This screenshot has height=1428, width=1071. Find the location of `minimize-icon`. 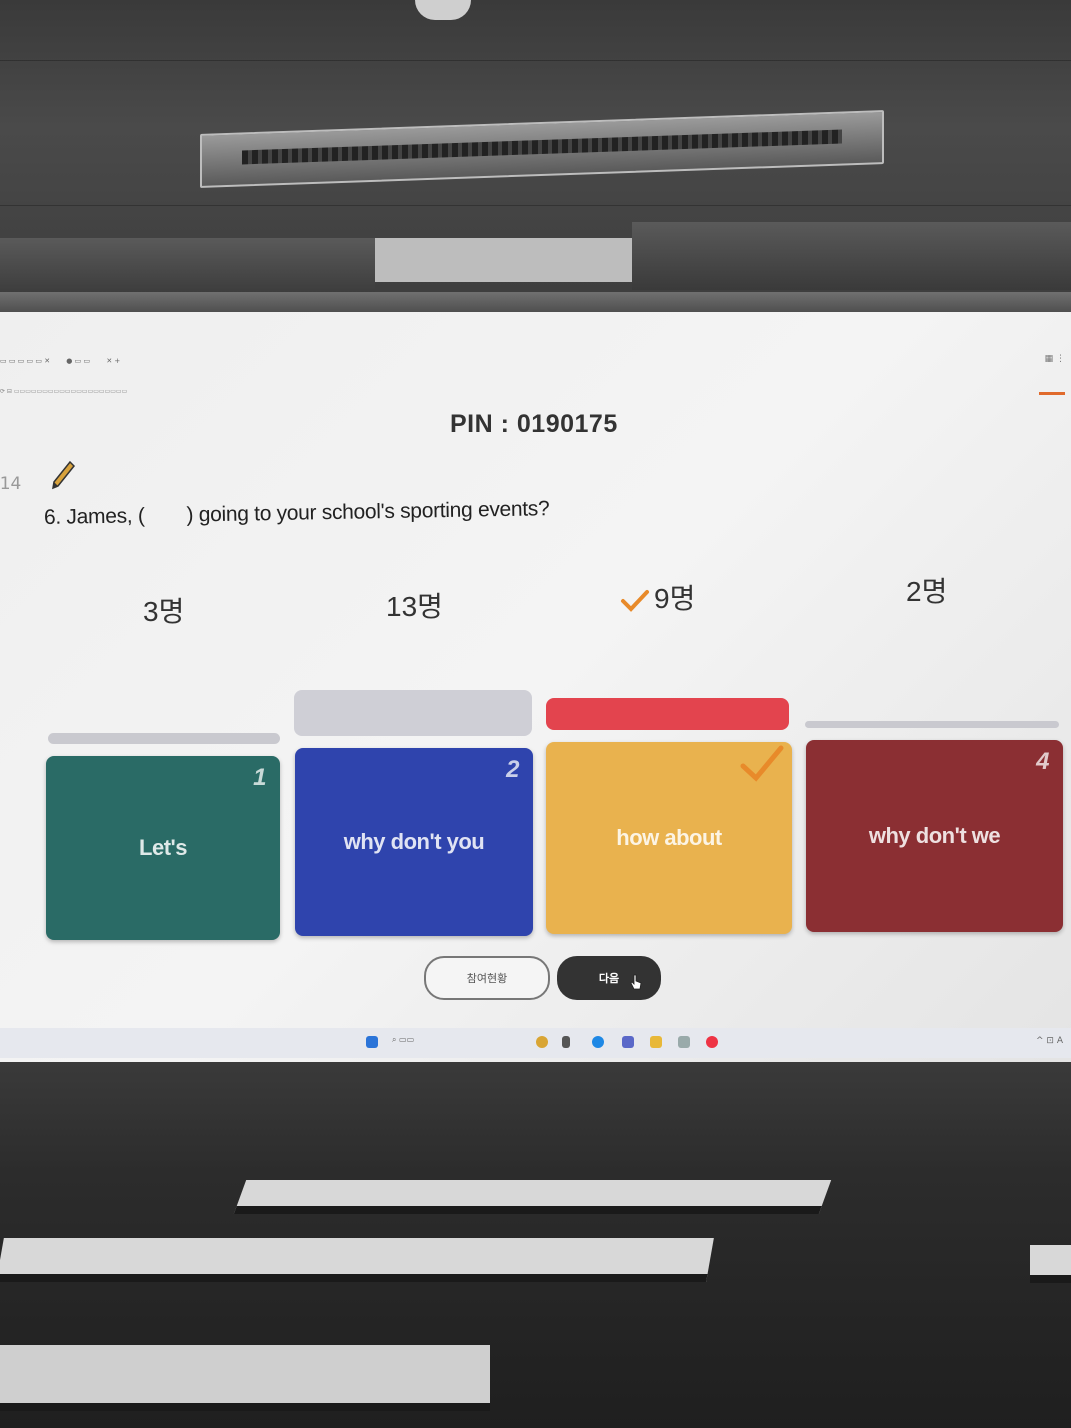

minimize-icon is located at coordinates (1052, 393).